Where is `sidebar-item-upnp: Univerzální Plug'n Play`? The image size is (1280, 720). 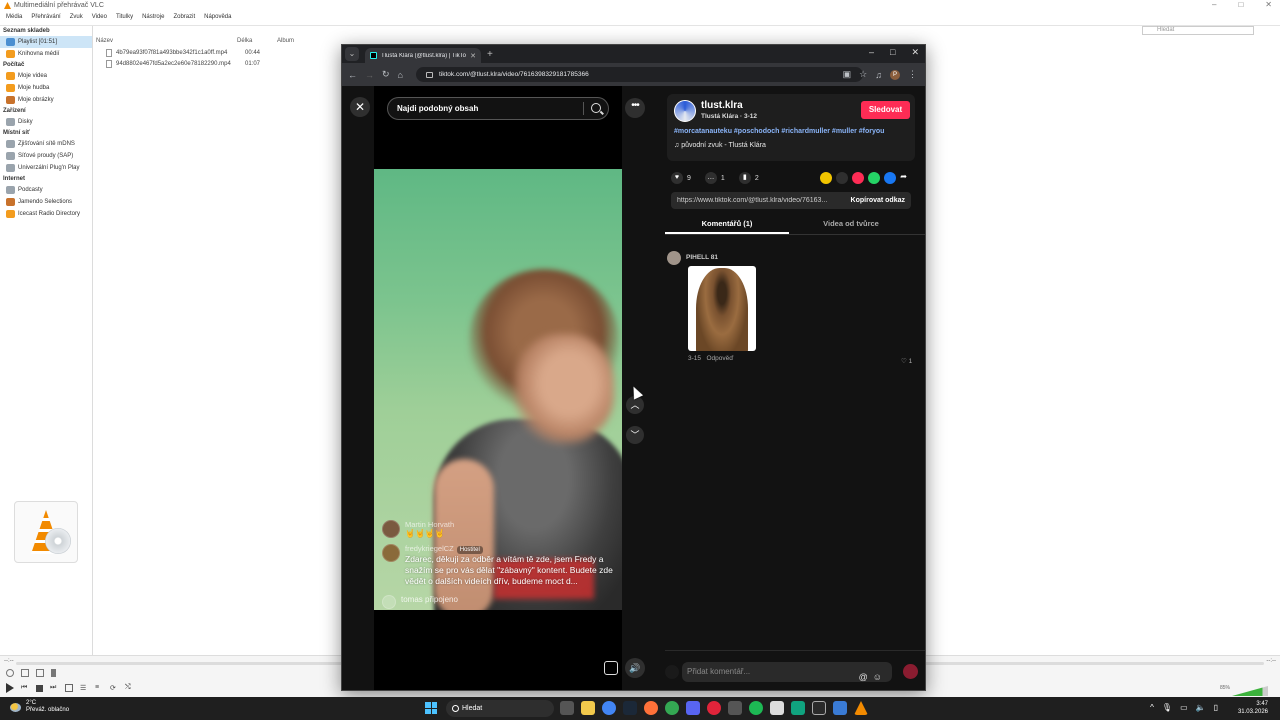 sidebar-item-upnp: Univerzální Plug'n Play is located at coordinates (46, 168).